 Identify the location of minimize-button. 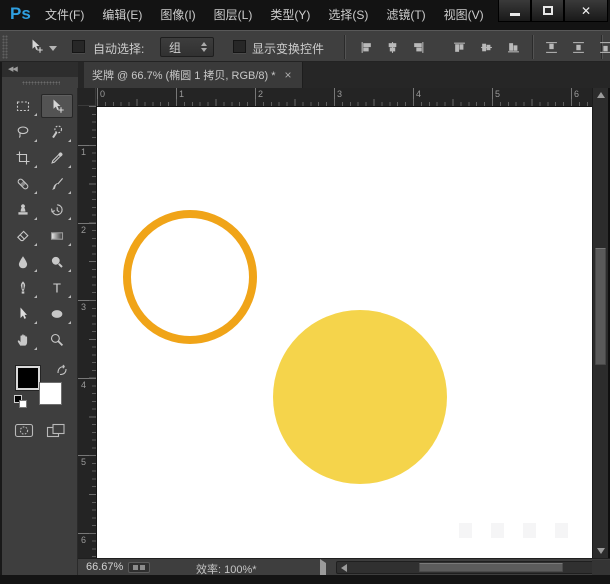
(514, 11).